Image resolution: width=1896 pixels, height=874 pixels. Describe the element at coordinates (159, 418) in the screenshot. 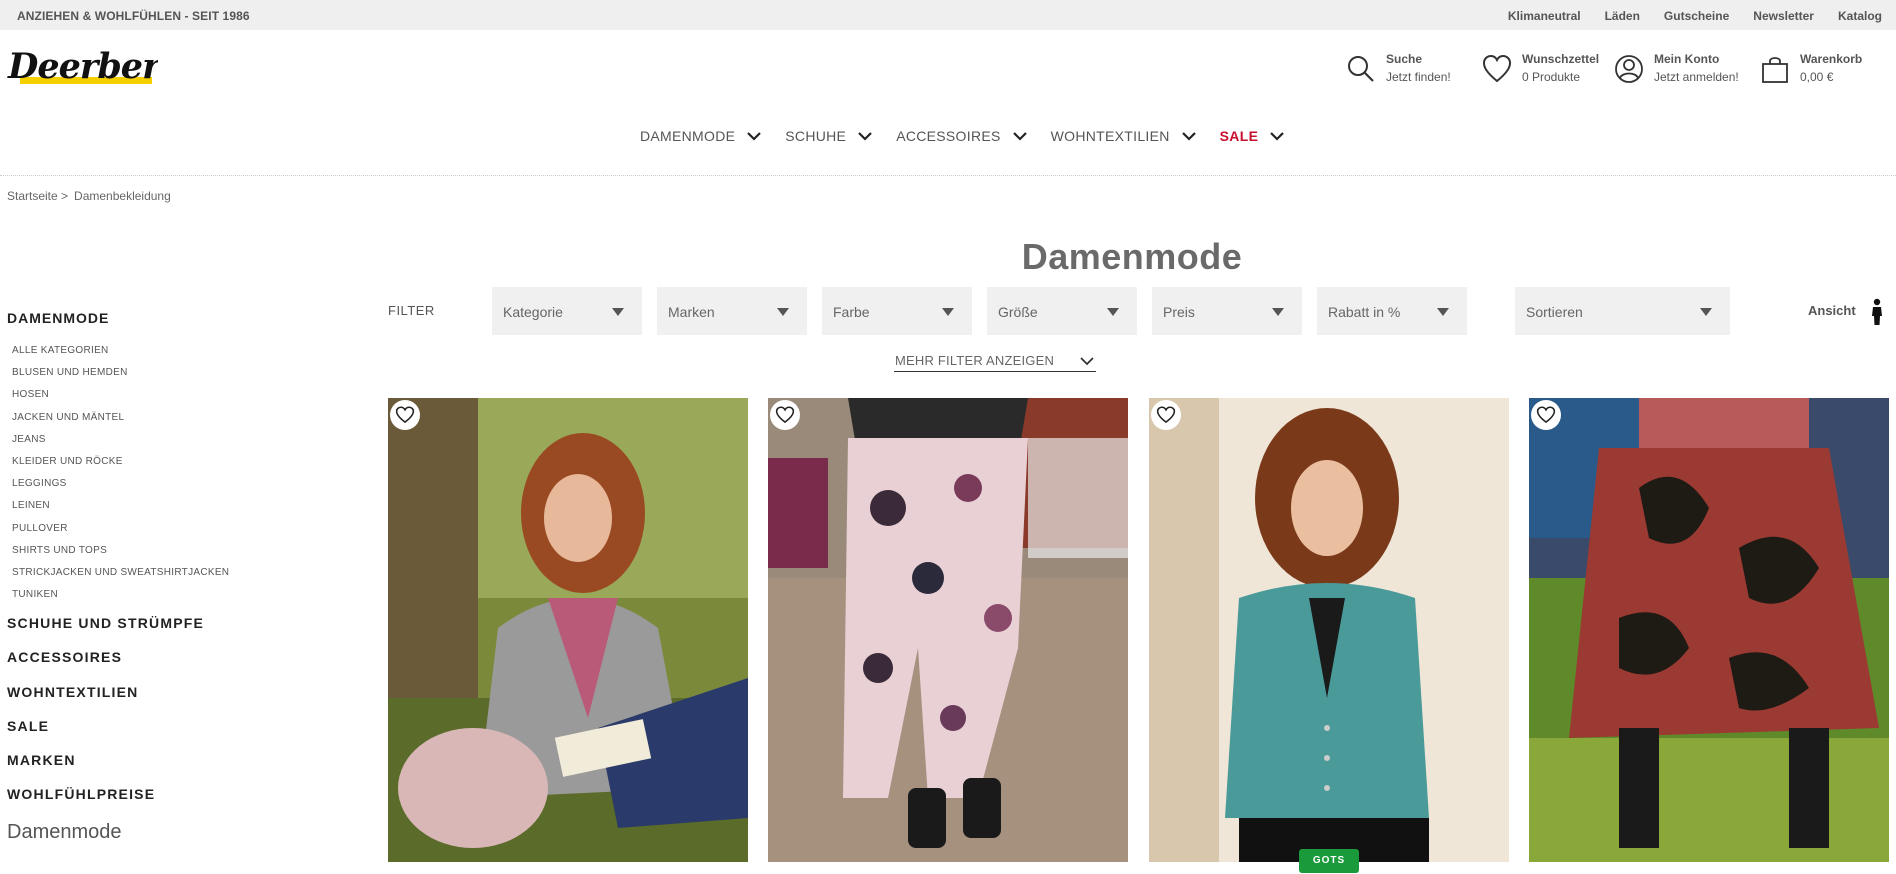

I see `sidebar-item-jacken: JACKEN UND MÄNTEL` at that location.